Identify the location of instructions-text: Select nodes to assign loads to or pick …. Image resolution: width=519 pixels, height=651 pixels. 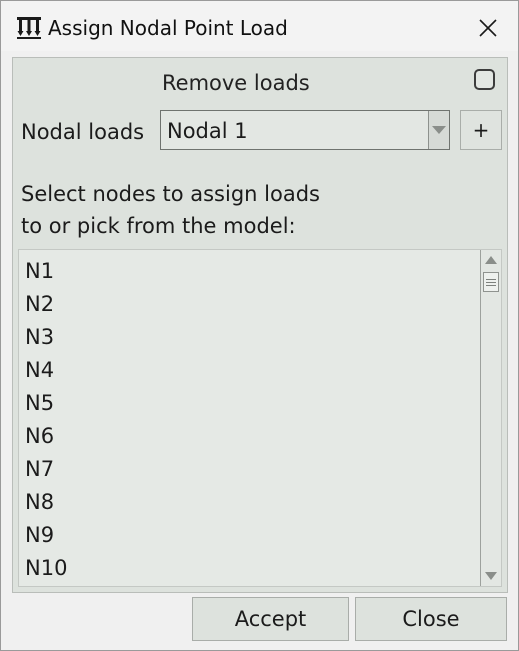
(186, 210).